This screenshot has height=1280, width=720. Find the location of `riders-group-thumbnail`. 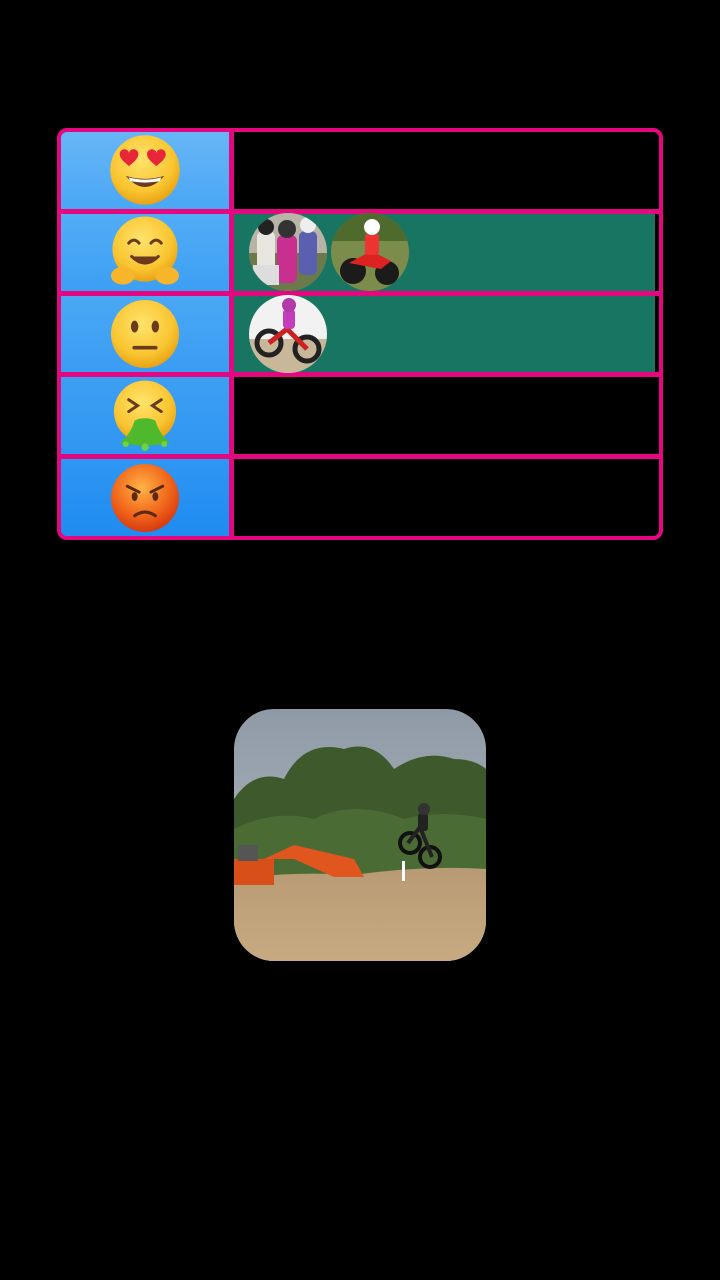

riders-group-thumbnail is located at coordinates (288, 252).